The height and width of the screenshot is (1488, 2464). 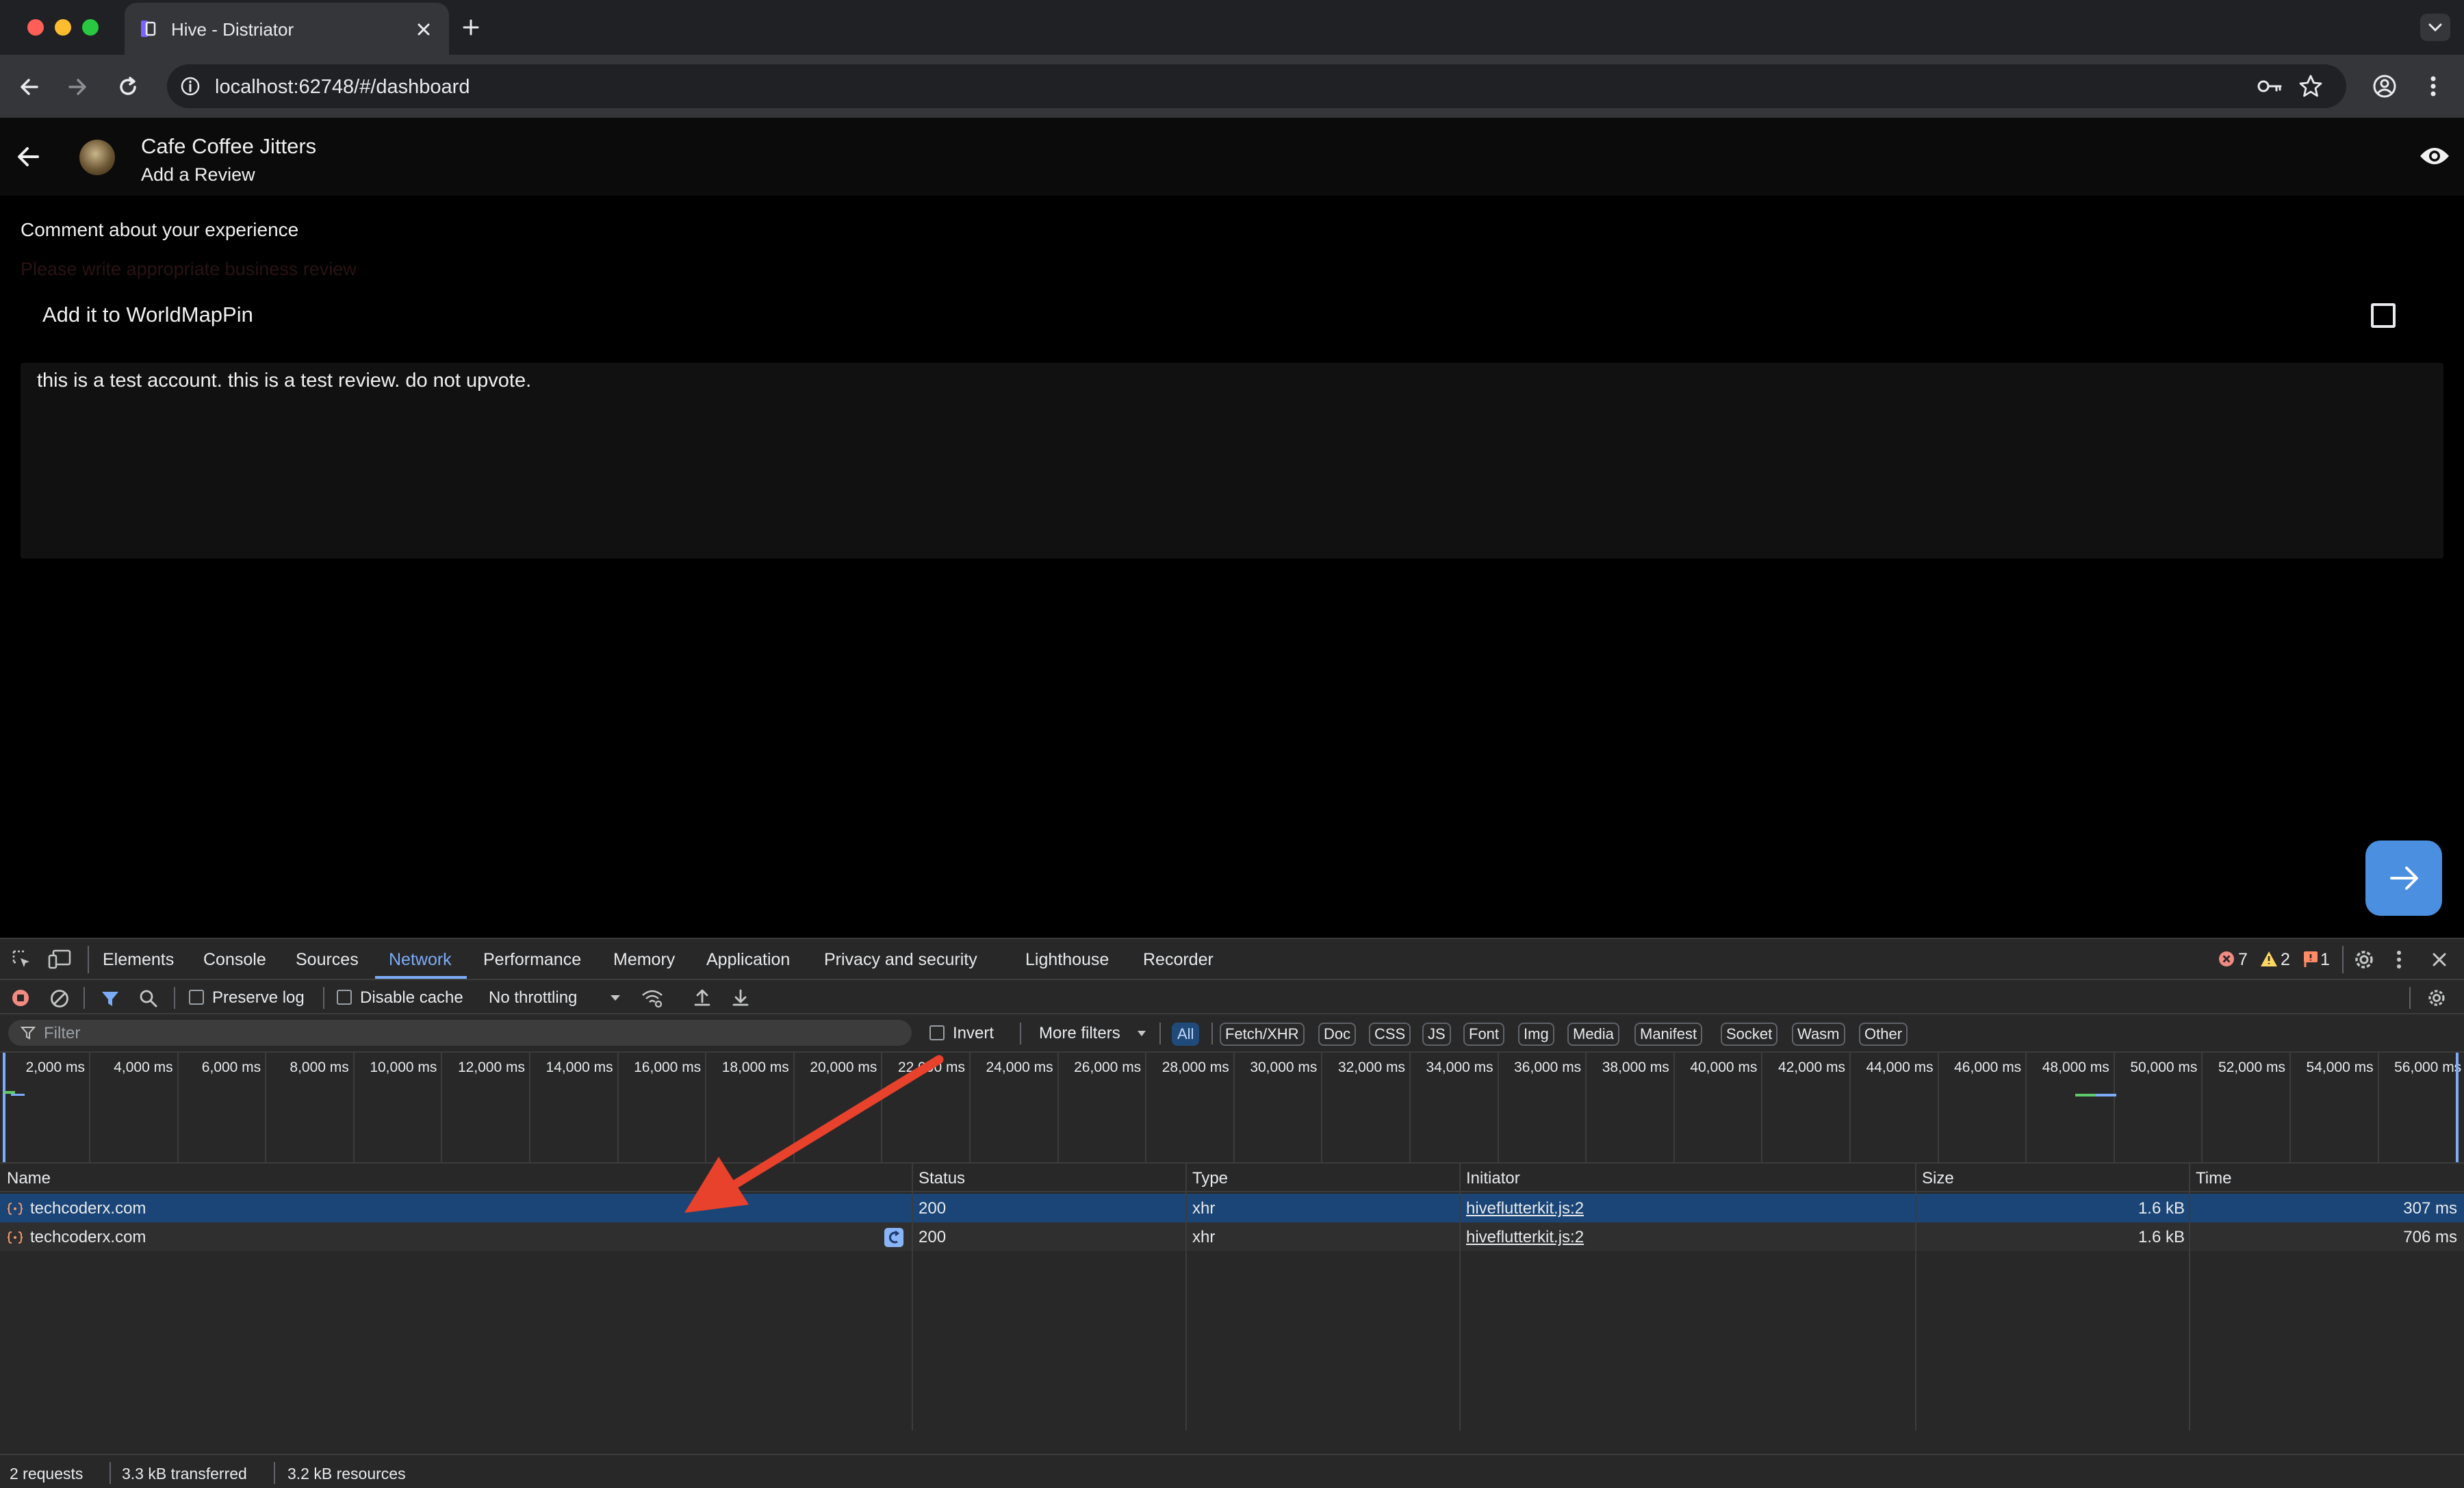 I want to click on settings-gear-icon, so click(x=2364, y=959).